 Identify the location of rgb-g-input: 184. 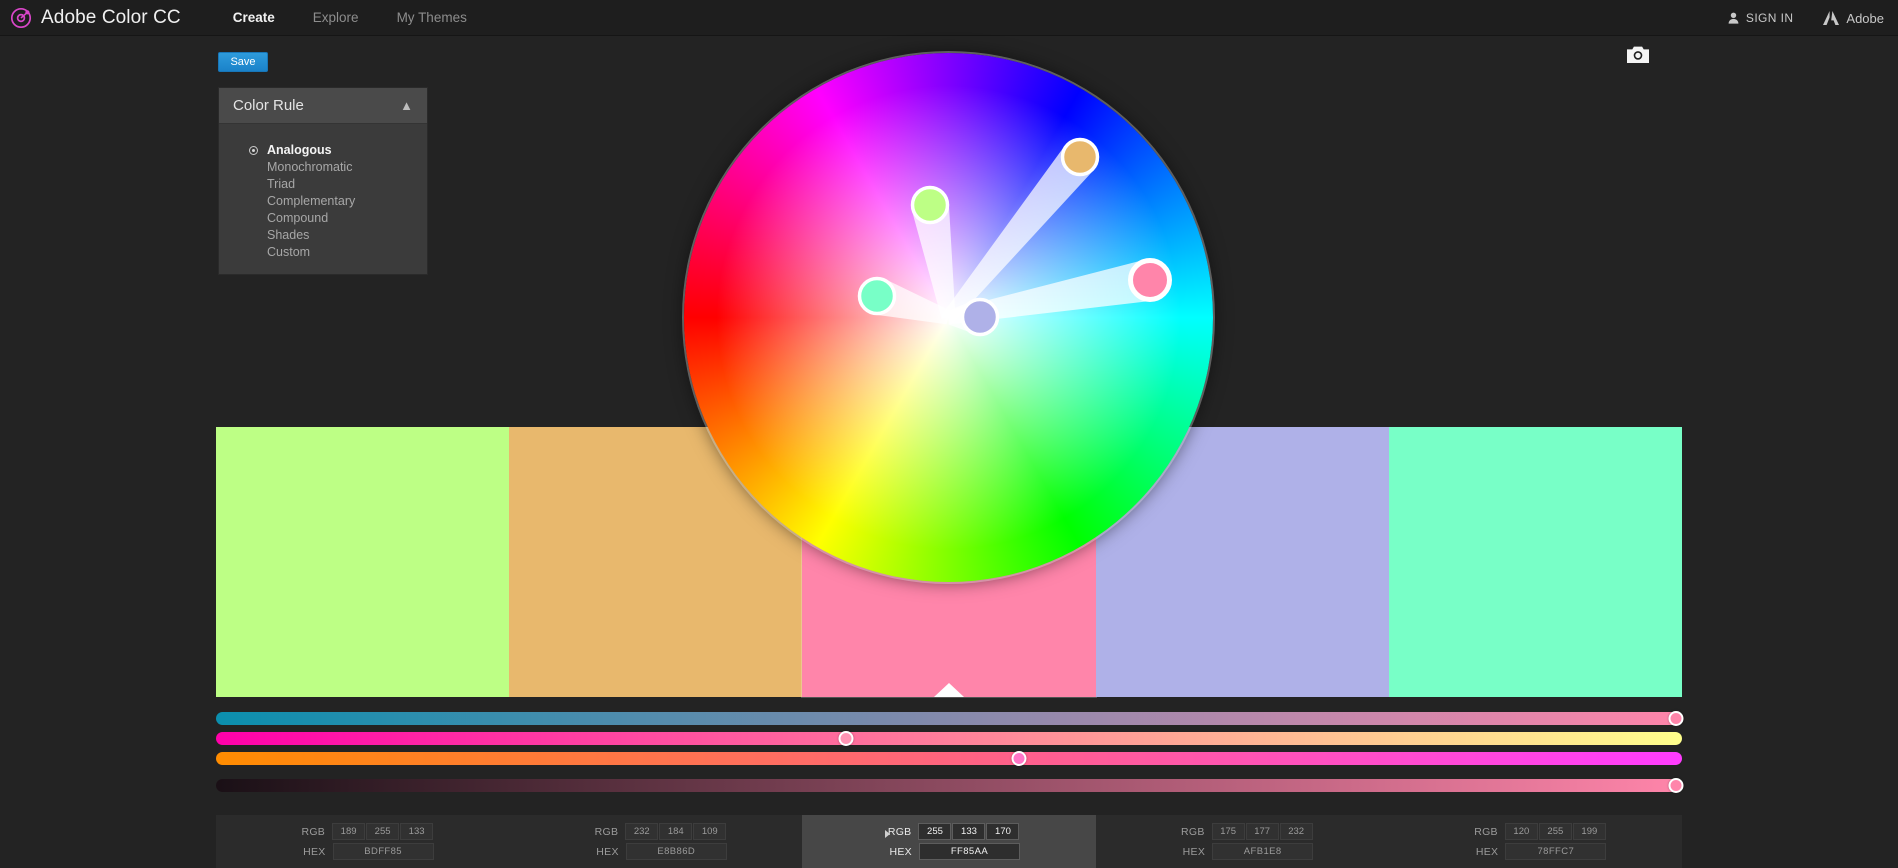
(676, 831).